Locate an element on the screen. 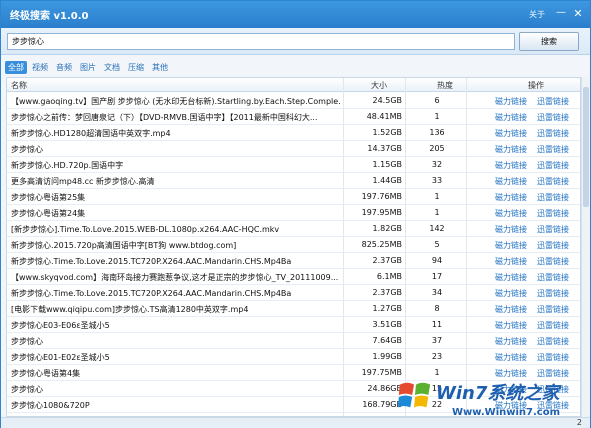  tab-audio: 音频 is located at coordinates (64, 67).